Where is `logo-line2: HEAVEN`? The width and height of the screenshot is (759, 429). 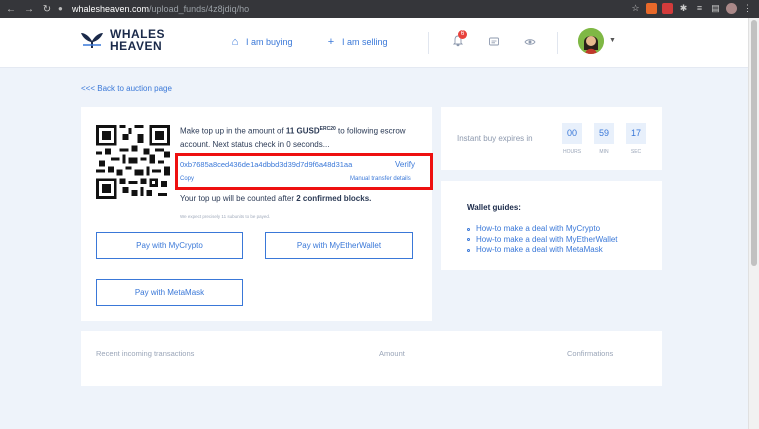
logo-line2: HEAVEN is located at coordinates (136, 46).